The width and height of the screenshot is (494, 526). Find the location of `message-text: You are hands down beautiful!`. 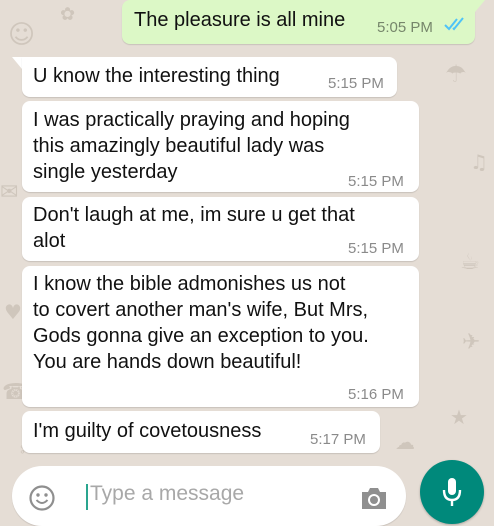

message-text: You are hands down beautiful! is located at coordinates (167, 362).